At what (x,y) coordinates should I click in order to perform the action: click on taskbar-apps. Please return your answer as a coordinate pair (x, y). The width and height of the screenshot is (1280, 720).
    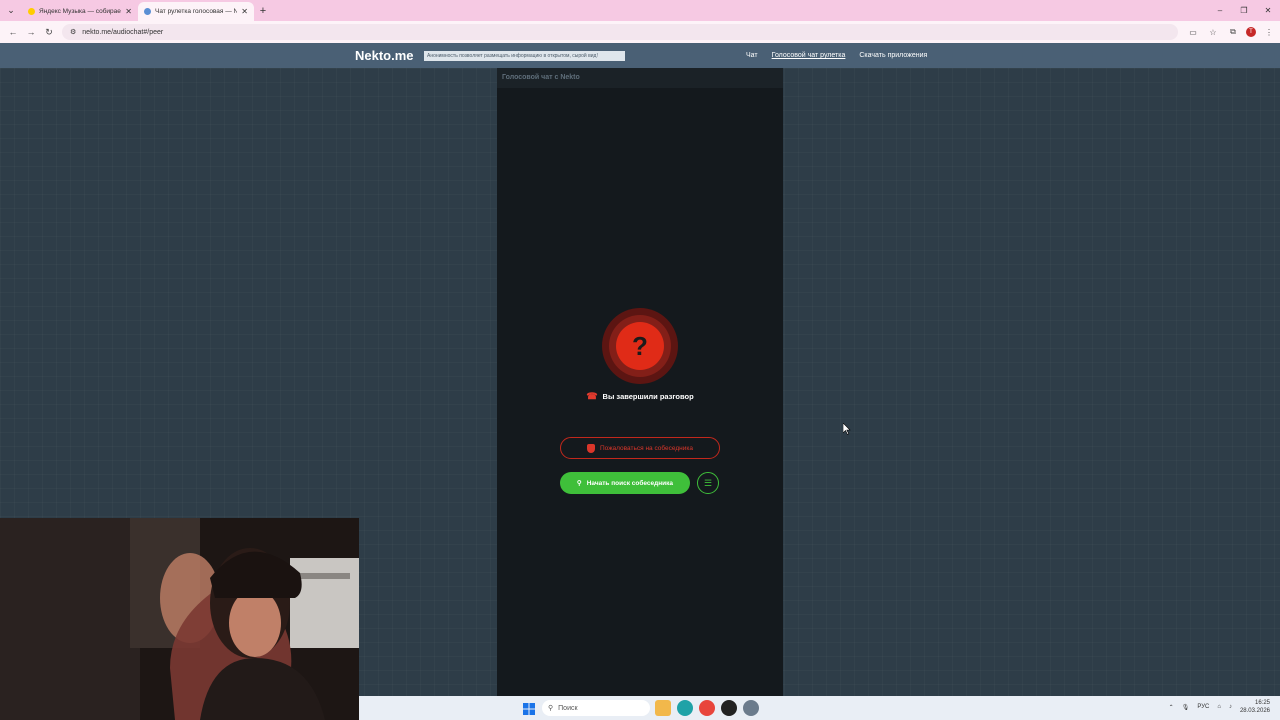
    Looking at the image, I should click on (707, 708).